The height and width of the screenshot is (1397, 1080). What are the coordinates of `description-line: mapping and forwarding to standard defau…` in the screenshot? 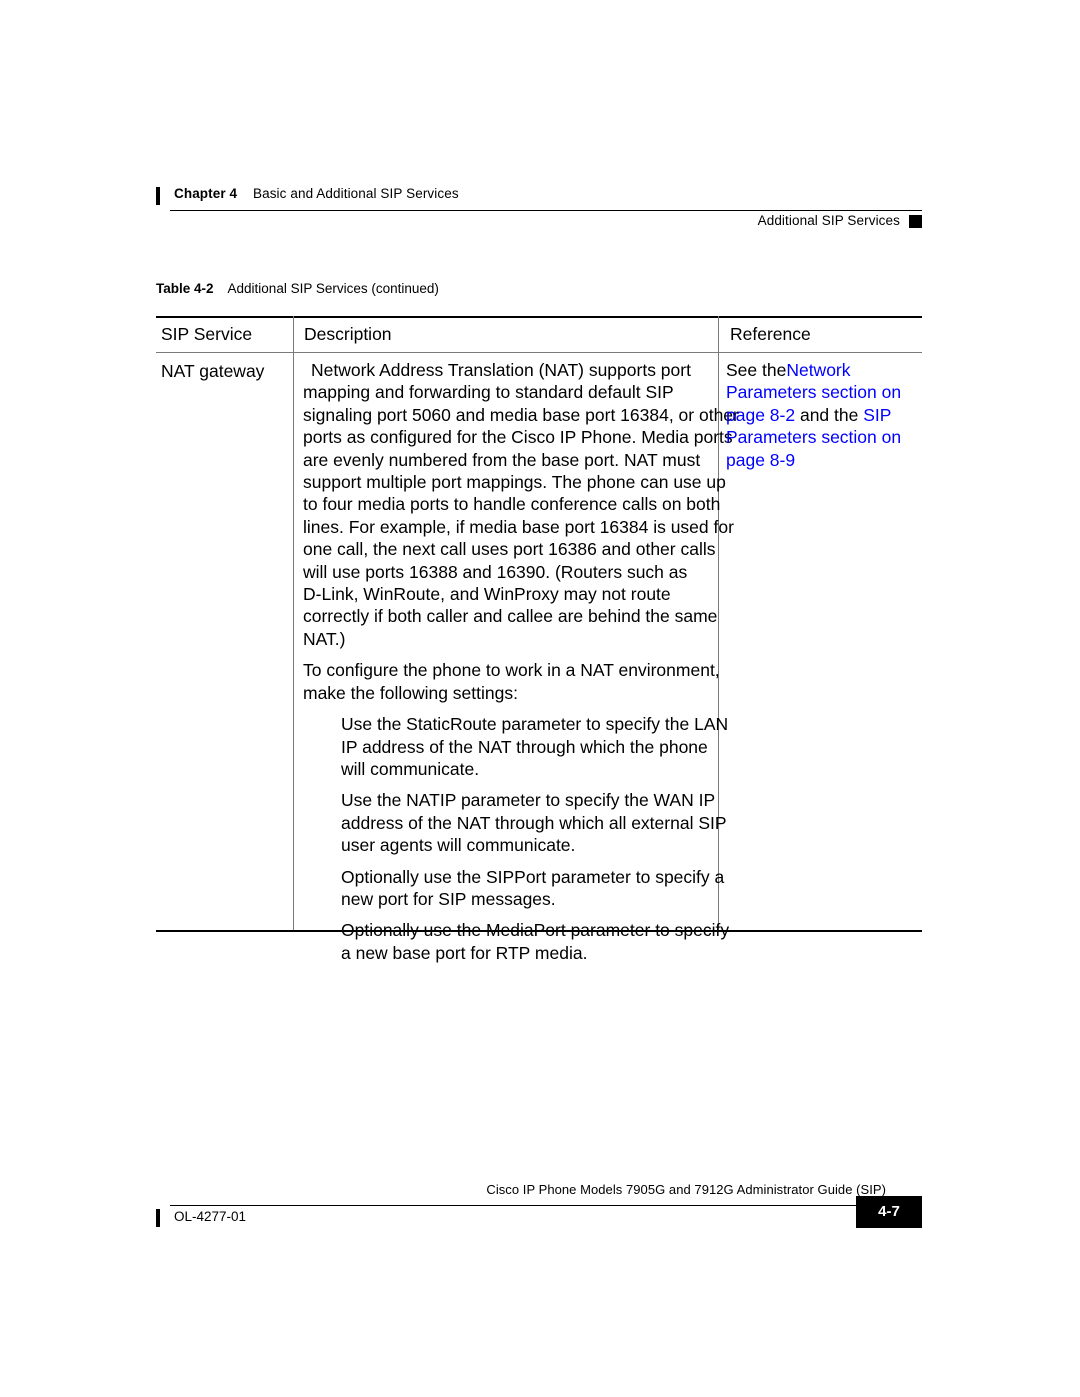 It's located at (488, 392).